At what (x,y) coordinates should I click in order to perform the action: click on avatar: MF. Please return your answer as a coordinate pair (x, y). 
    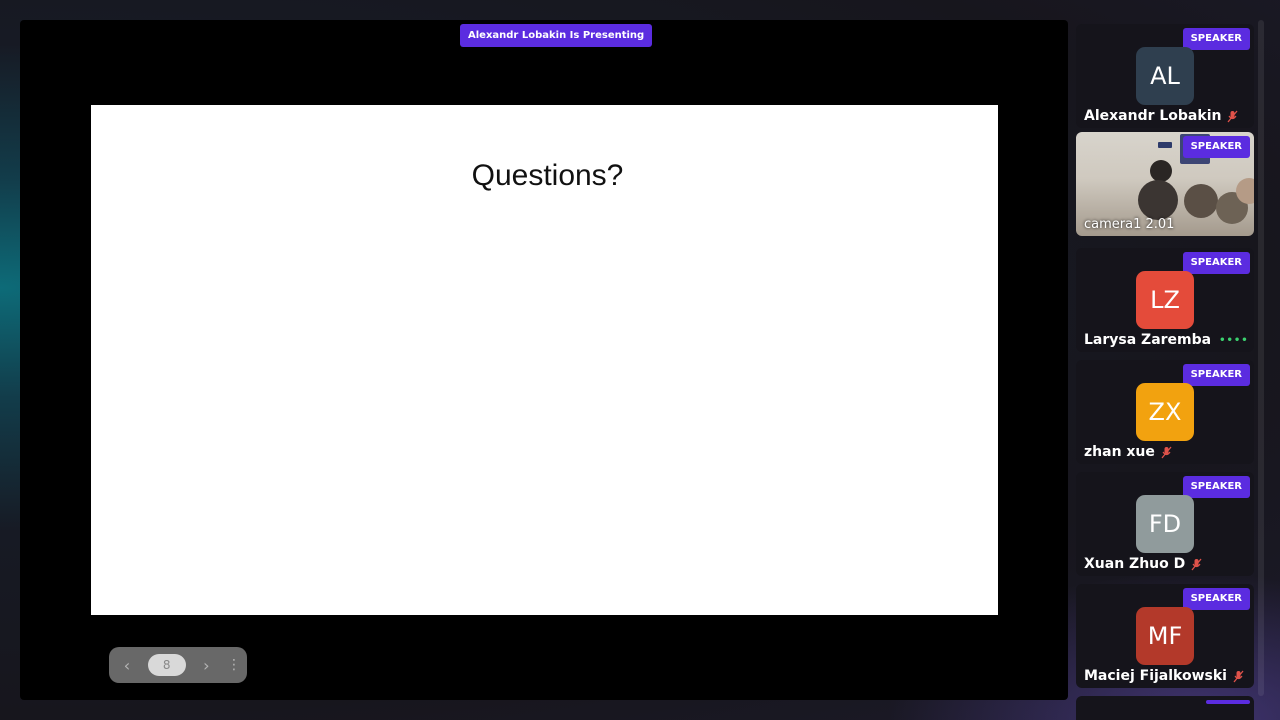
    Looking at the image, I should click on (1165, 636).